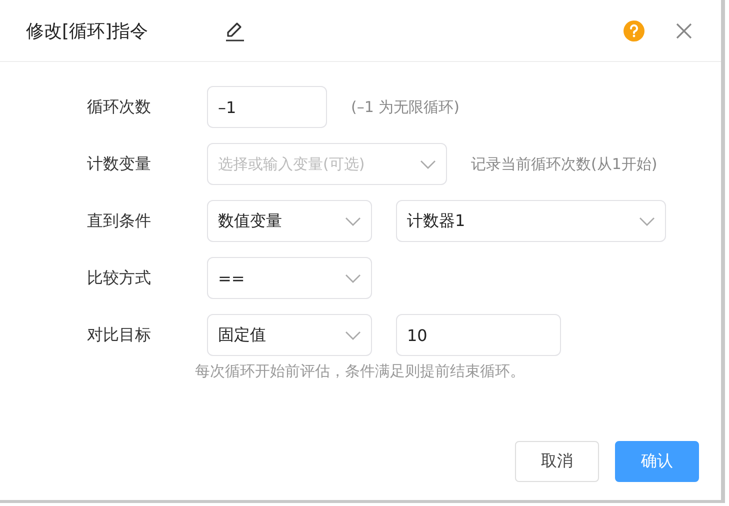  Describe the element at coordinates (87, 31) in the screenshot. I see `dialog-title: 修改[循环]指令` at that location.